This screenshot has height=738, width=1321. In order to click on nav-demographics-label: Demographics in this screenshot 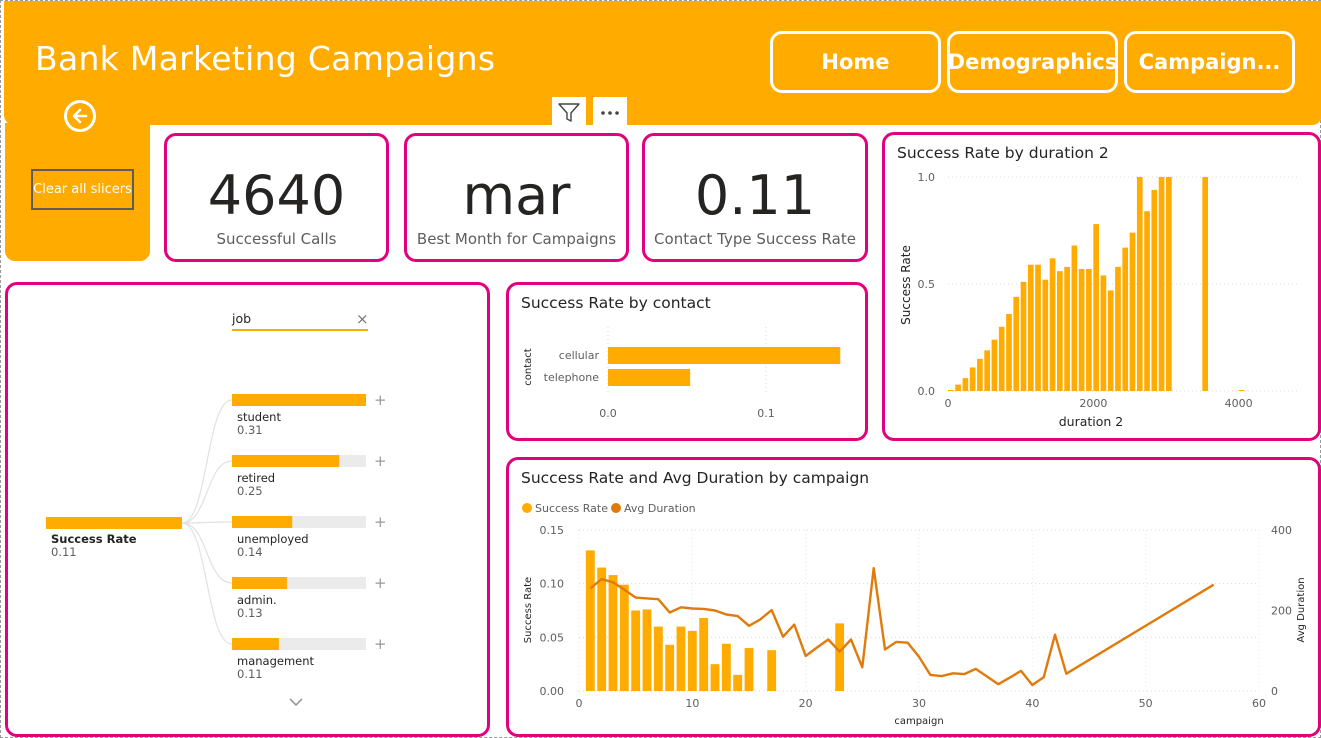, I will do `click(1032, 62)`.